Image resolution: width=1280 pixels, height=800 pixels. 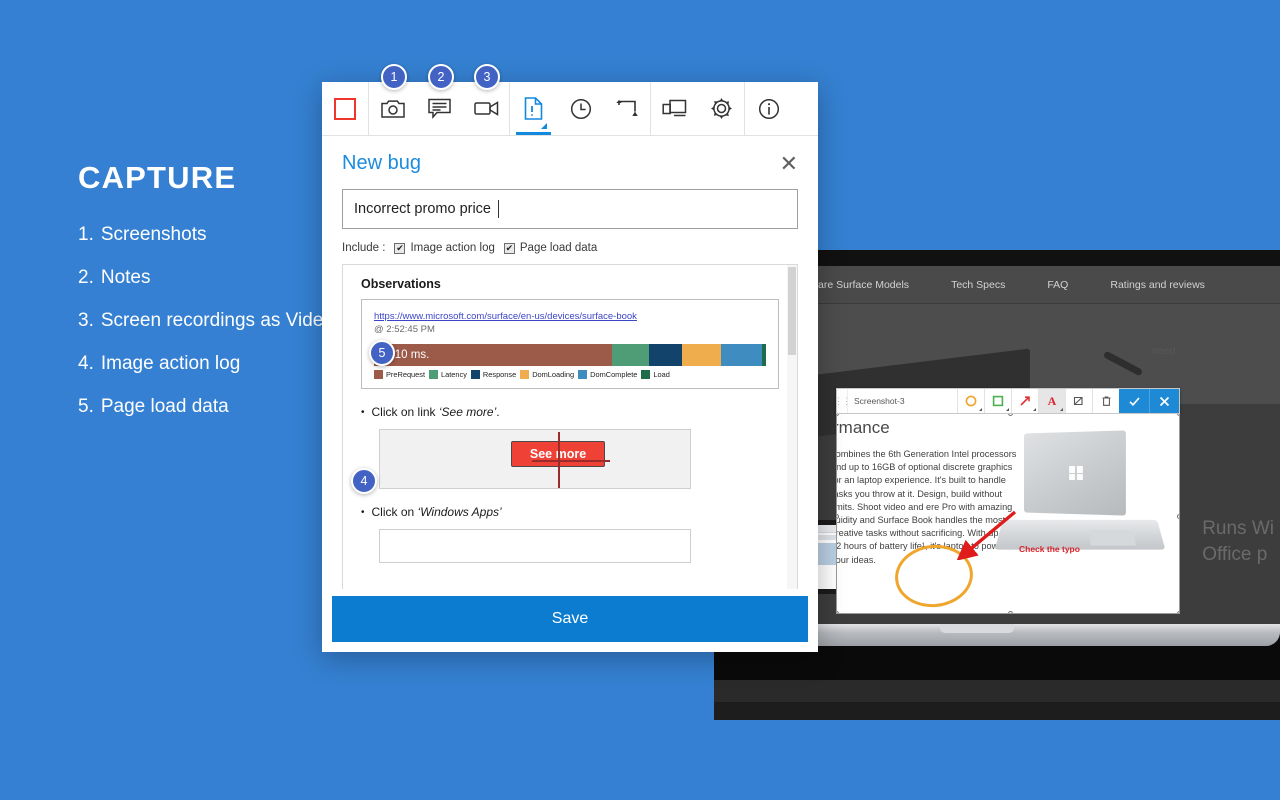 I want to click on rectangle-tool-icon, so click(x=997, y=401).